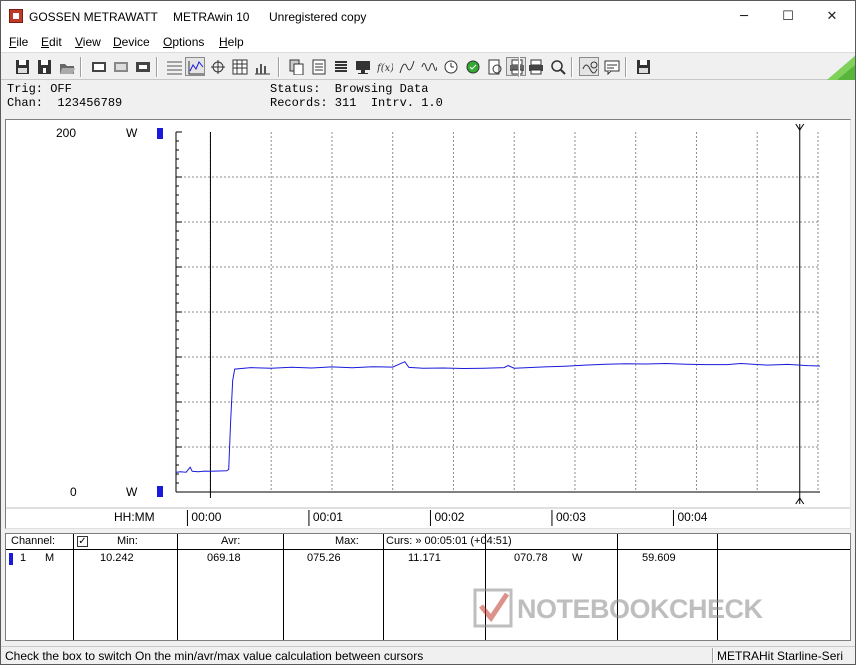 This screenshot has width=856, height=665. I want to click on title-vendor: GOSSEN METRAWATT, so click(93, 17).